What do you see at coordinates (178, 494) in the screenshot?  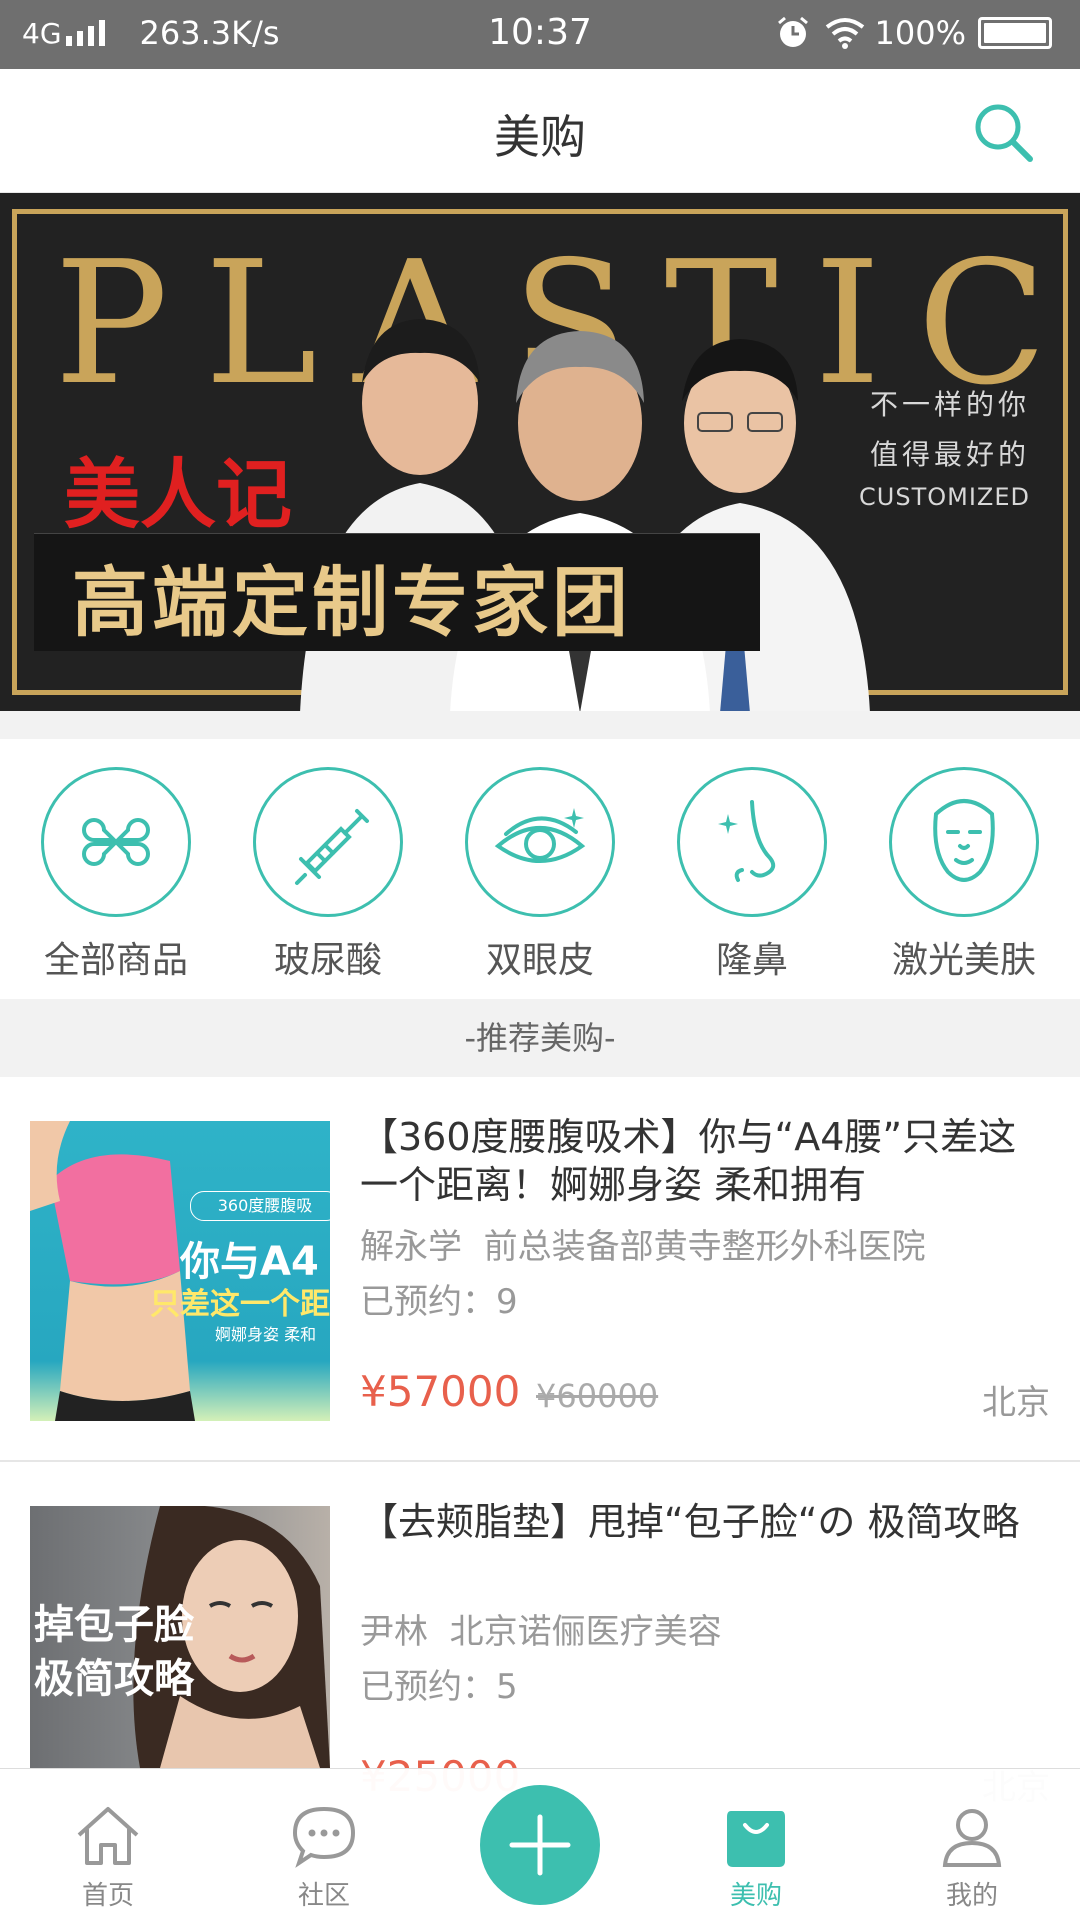 I see `banner-brand: 美人记` at bounding box center [178, 494].